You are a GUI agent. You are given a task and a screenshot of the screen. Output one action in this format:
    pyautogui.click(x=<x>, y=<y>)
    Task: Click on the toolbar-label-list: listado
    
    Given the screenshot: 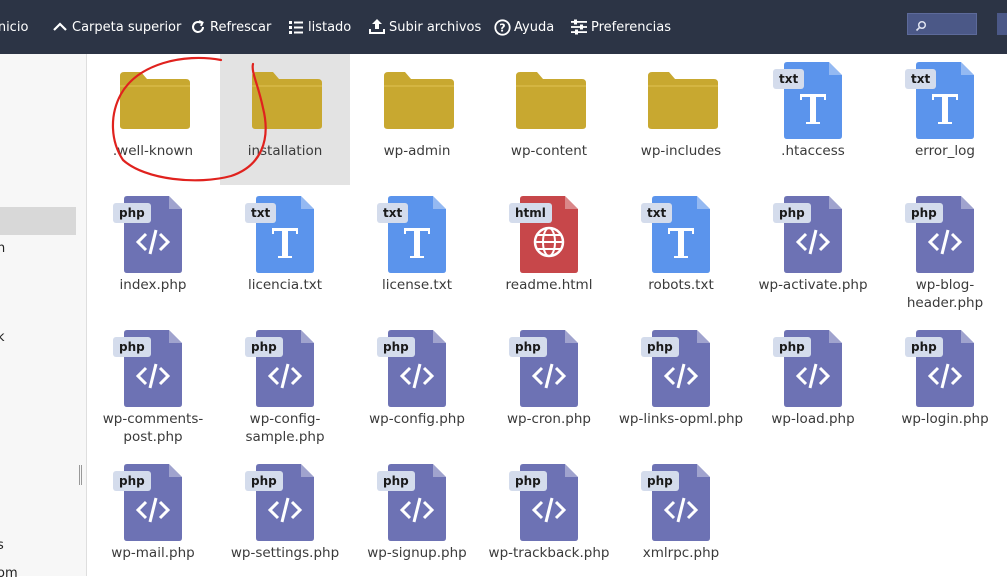 What is the action you would take?
    pyautogui.click(x=330, y=27)
    